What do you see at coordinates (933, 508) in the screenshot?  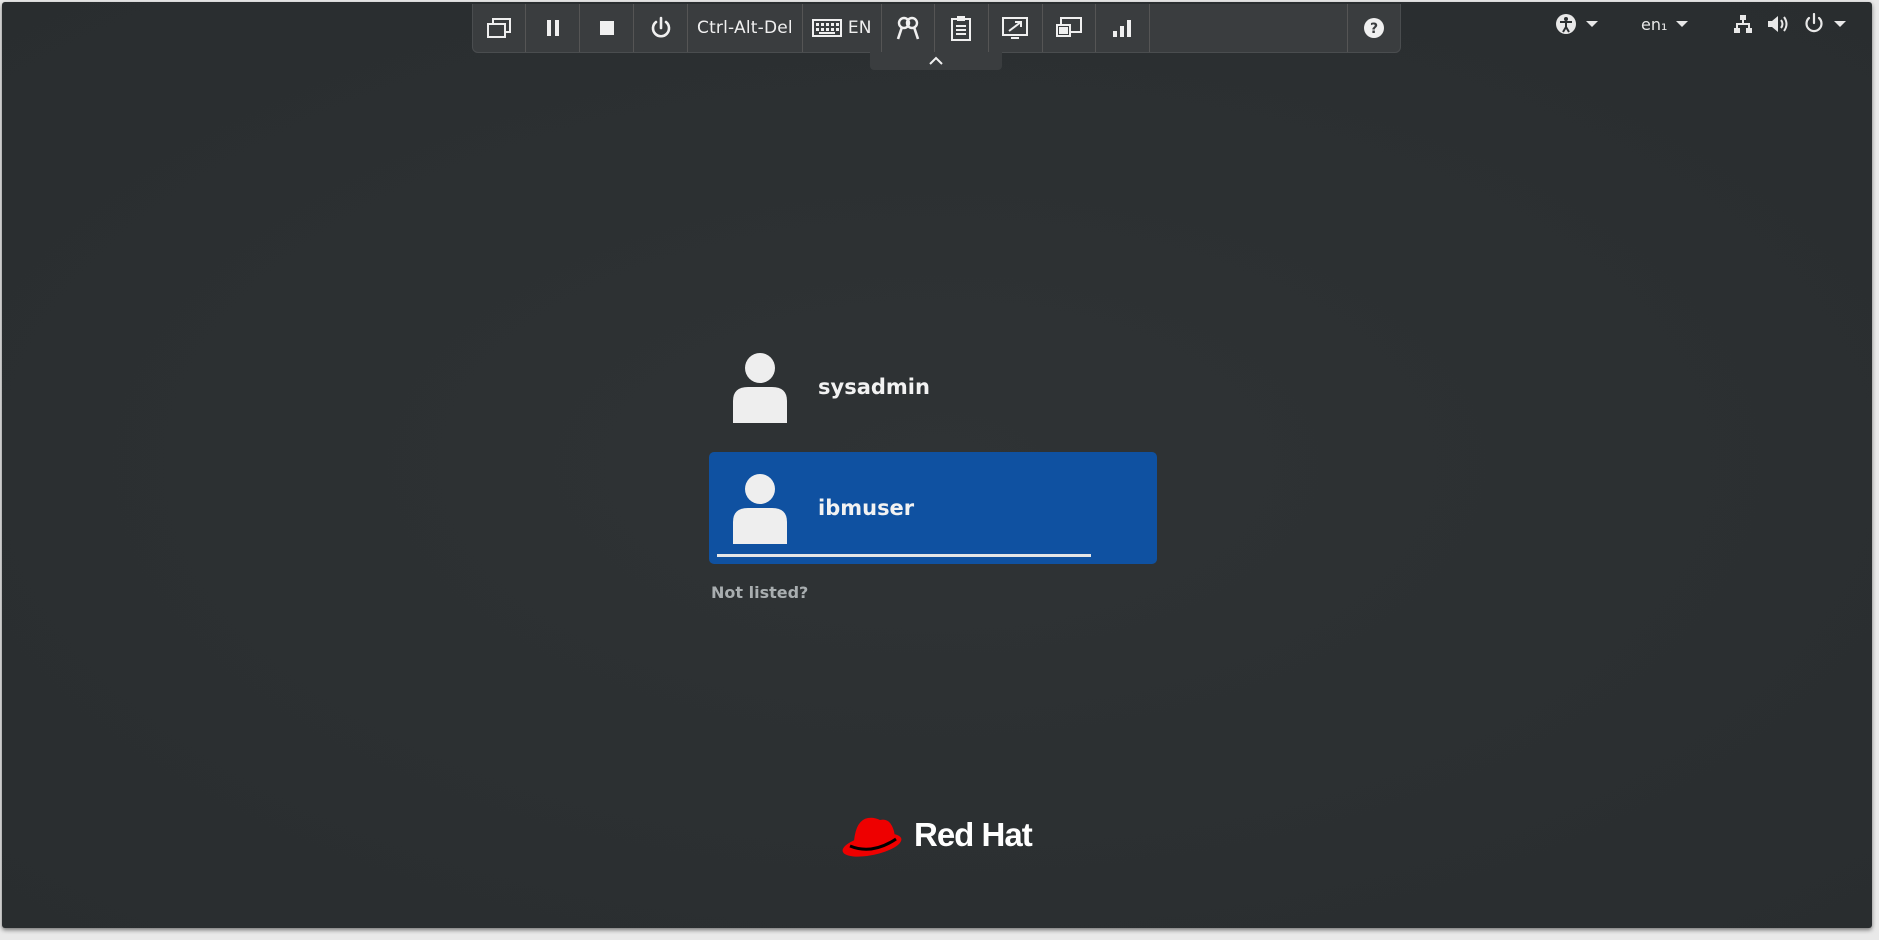 I see `user-row-ibmuser: ibmuser` at bounding box center [933, 508].